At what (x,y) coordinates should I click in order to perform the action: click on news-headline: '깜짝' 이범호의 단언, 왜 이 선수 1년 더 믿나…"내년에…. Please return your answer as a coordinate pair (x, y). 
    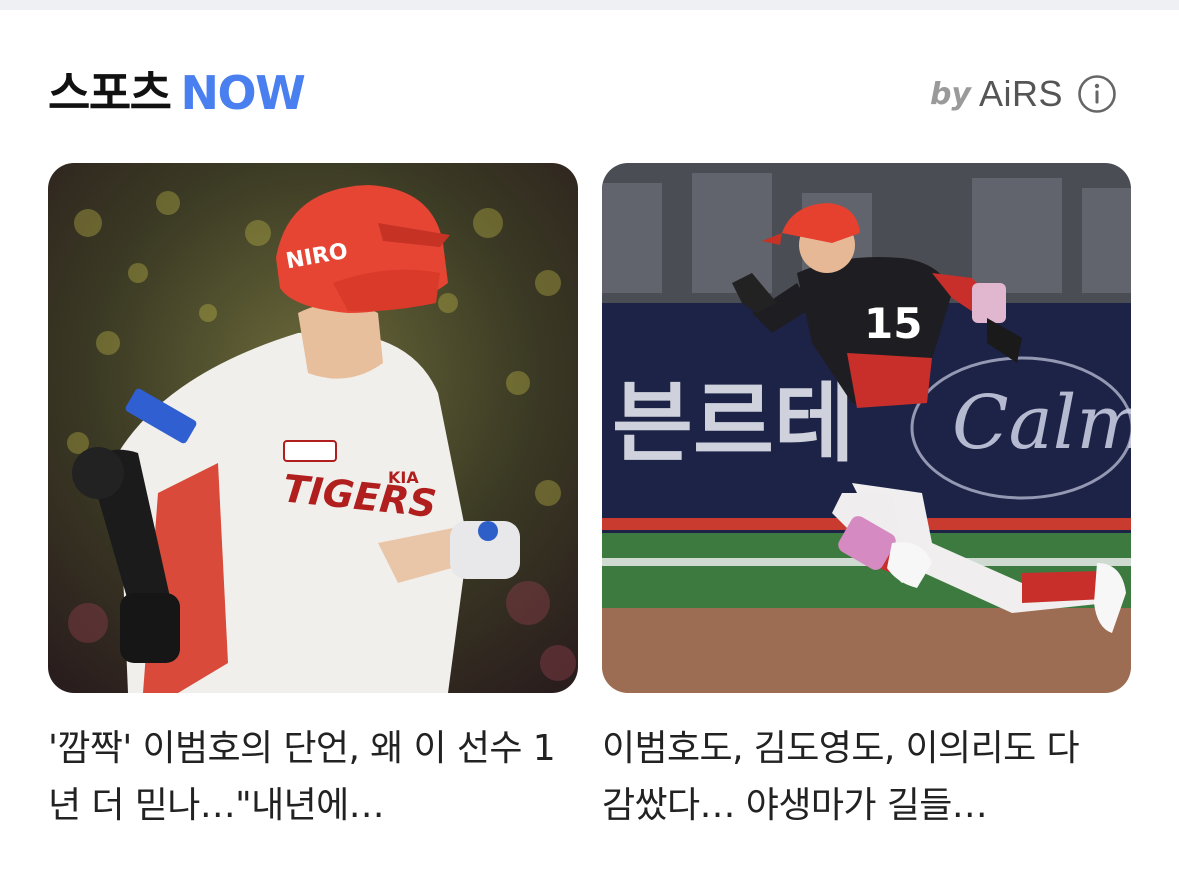
    Looking at the image, I should click on (303, 777).